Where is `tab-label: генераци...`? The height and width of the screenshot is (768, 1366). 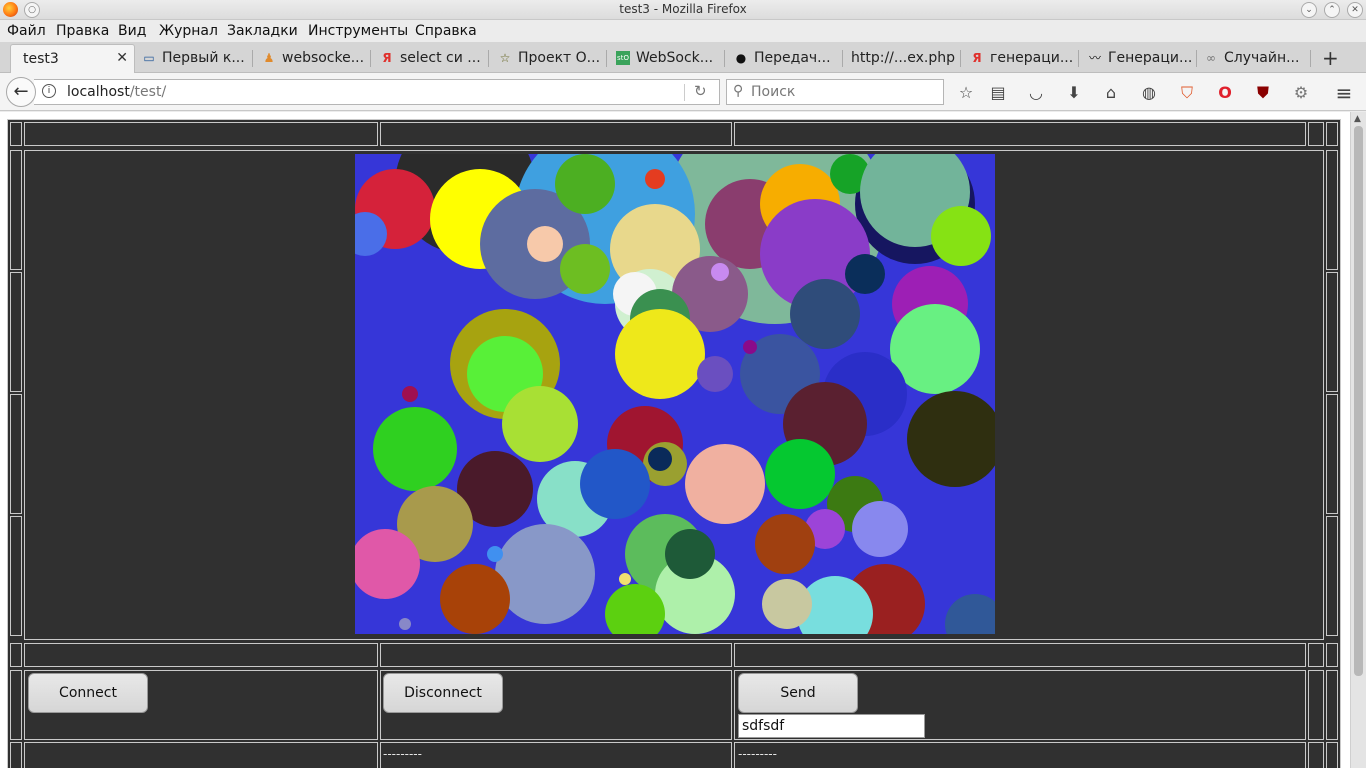
tab-label: генераци... is located at coordinates (1032, 58).